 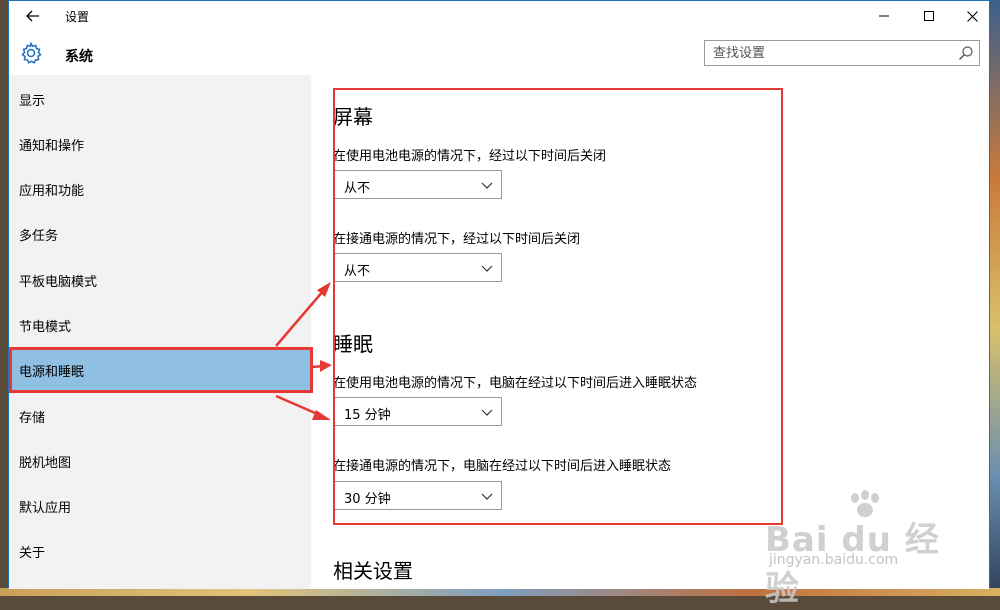 I want to click on dropdown-value: 30 分钟, so click(x=367, y=499).